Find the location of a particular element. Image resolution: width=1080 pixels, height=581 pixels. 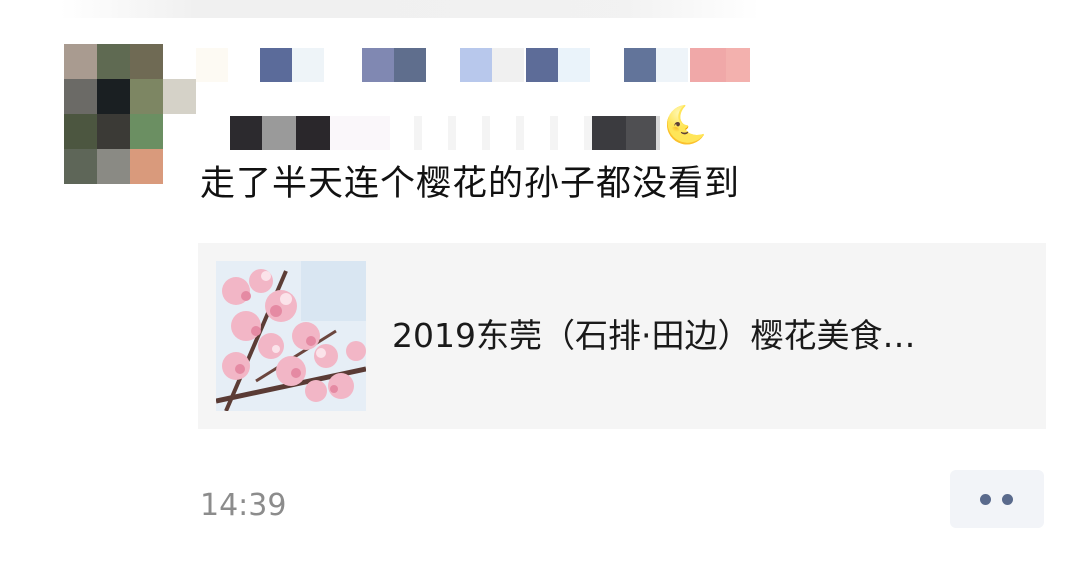

avatar is located at coordinates (130, 114).